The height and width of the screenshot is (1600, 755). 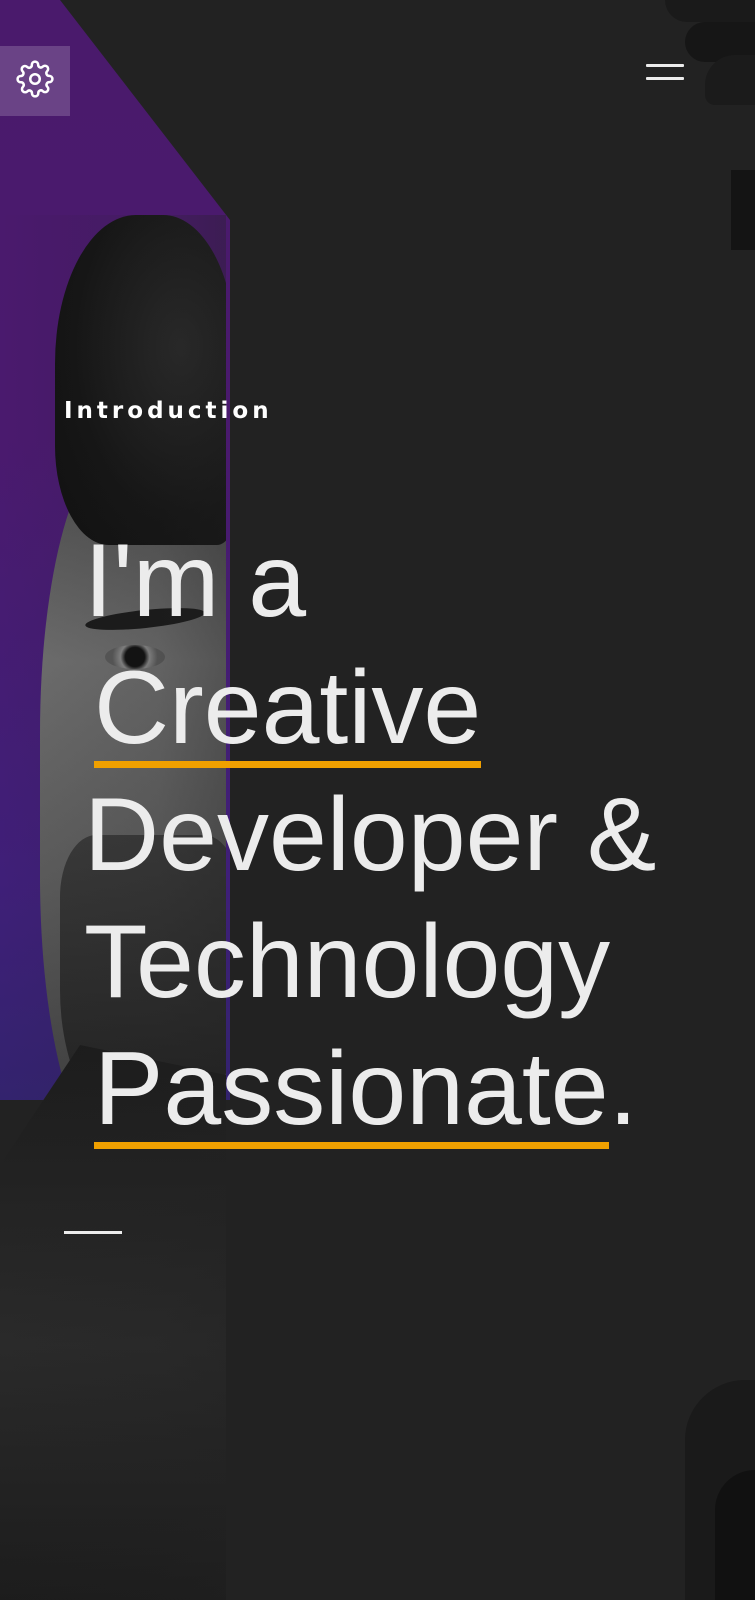 I want to click on menu-line-top, so click(x=665, y=65).